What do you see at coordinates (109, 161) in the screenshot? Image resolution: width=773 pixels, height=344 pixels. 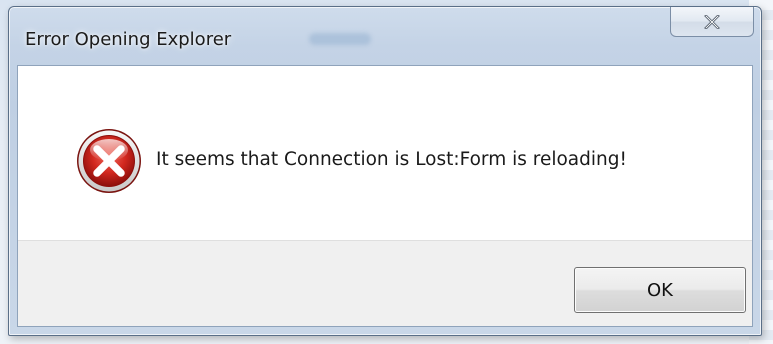 I see `error-icon` at bounding box center [109, 161].